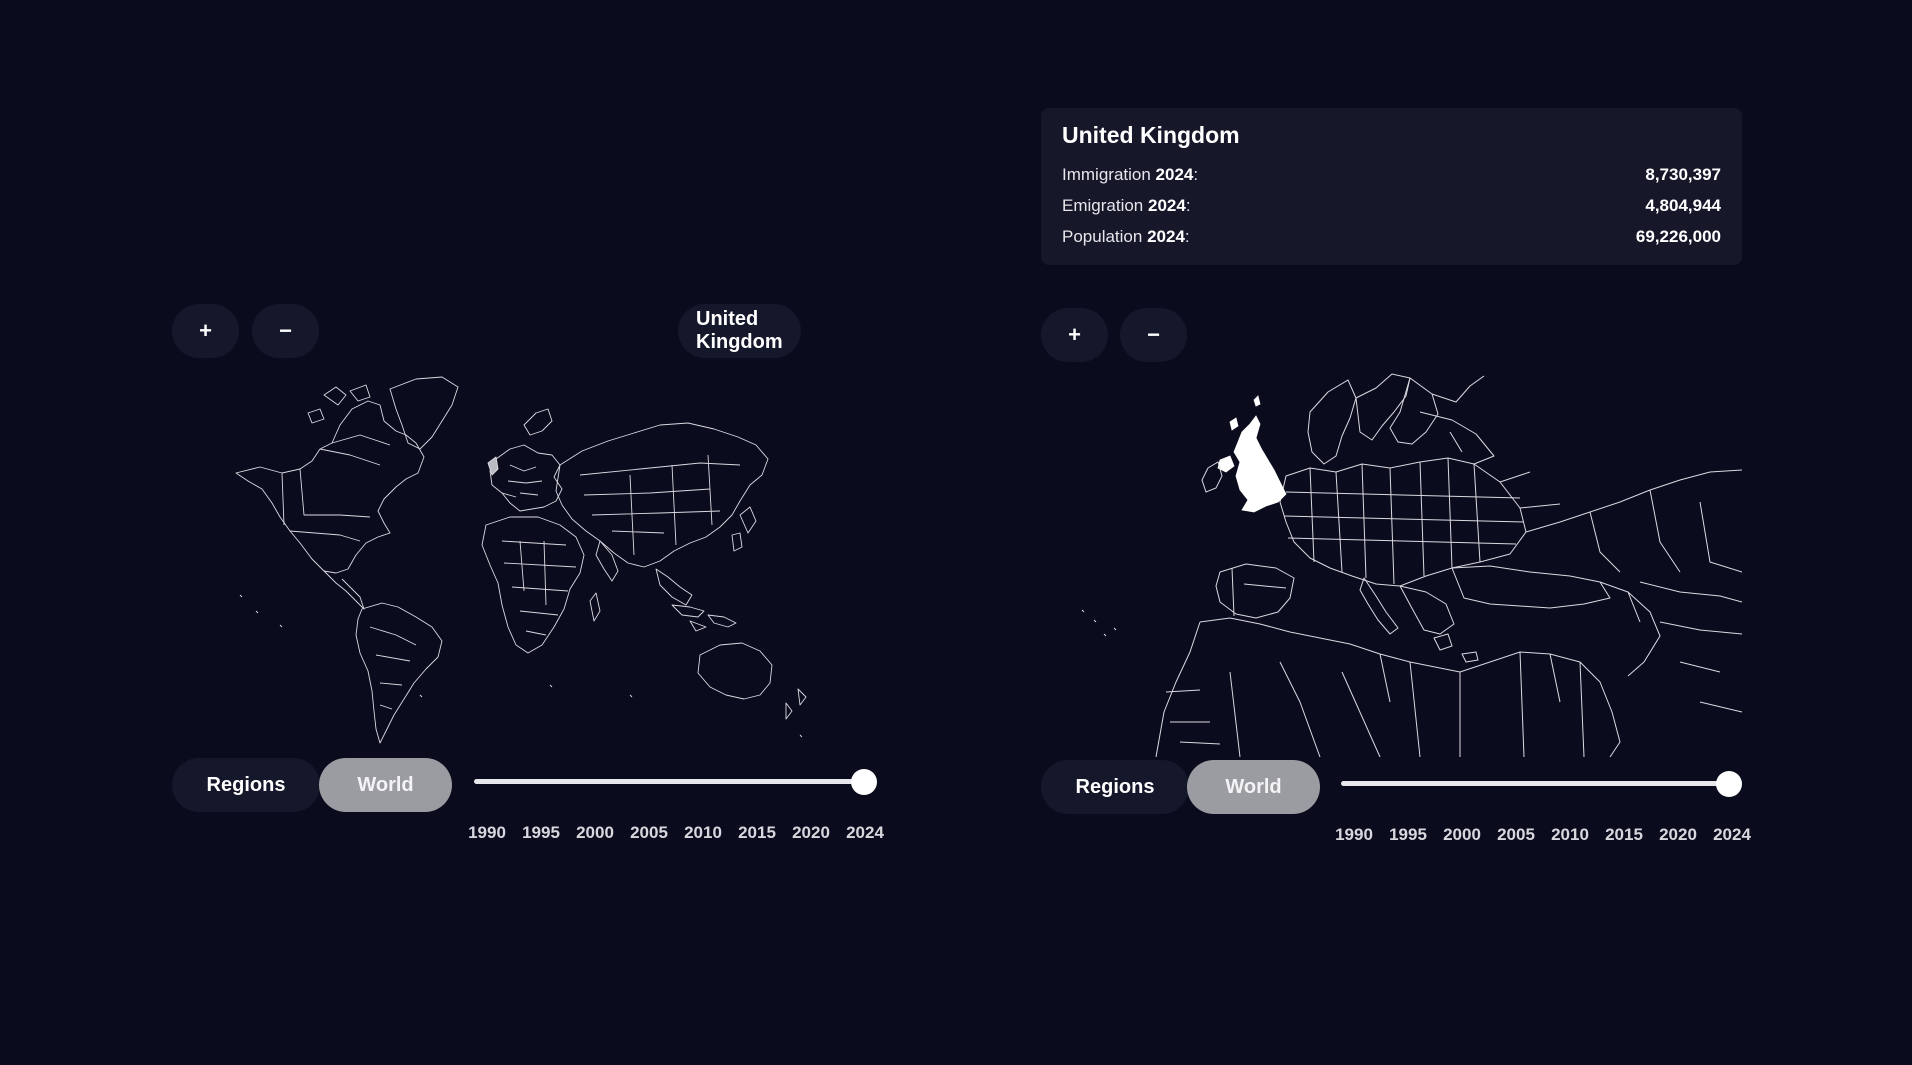 Image resolution: width=1912 pixels, height=1065 pixels. I want to click on selected-country-pill: United Kingdom, so click(739, 331).